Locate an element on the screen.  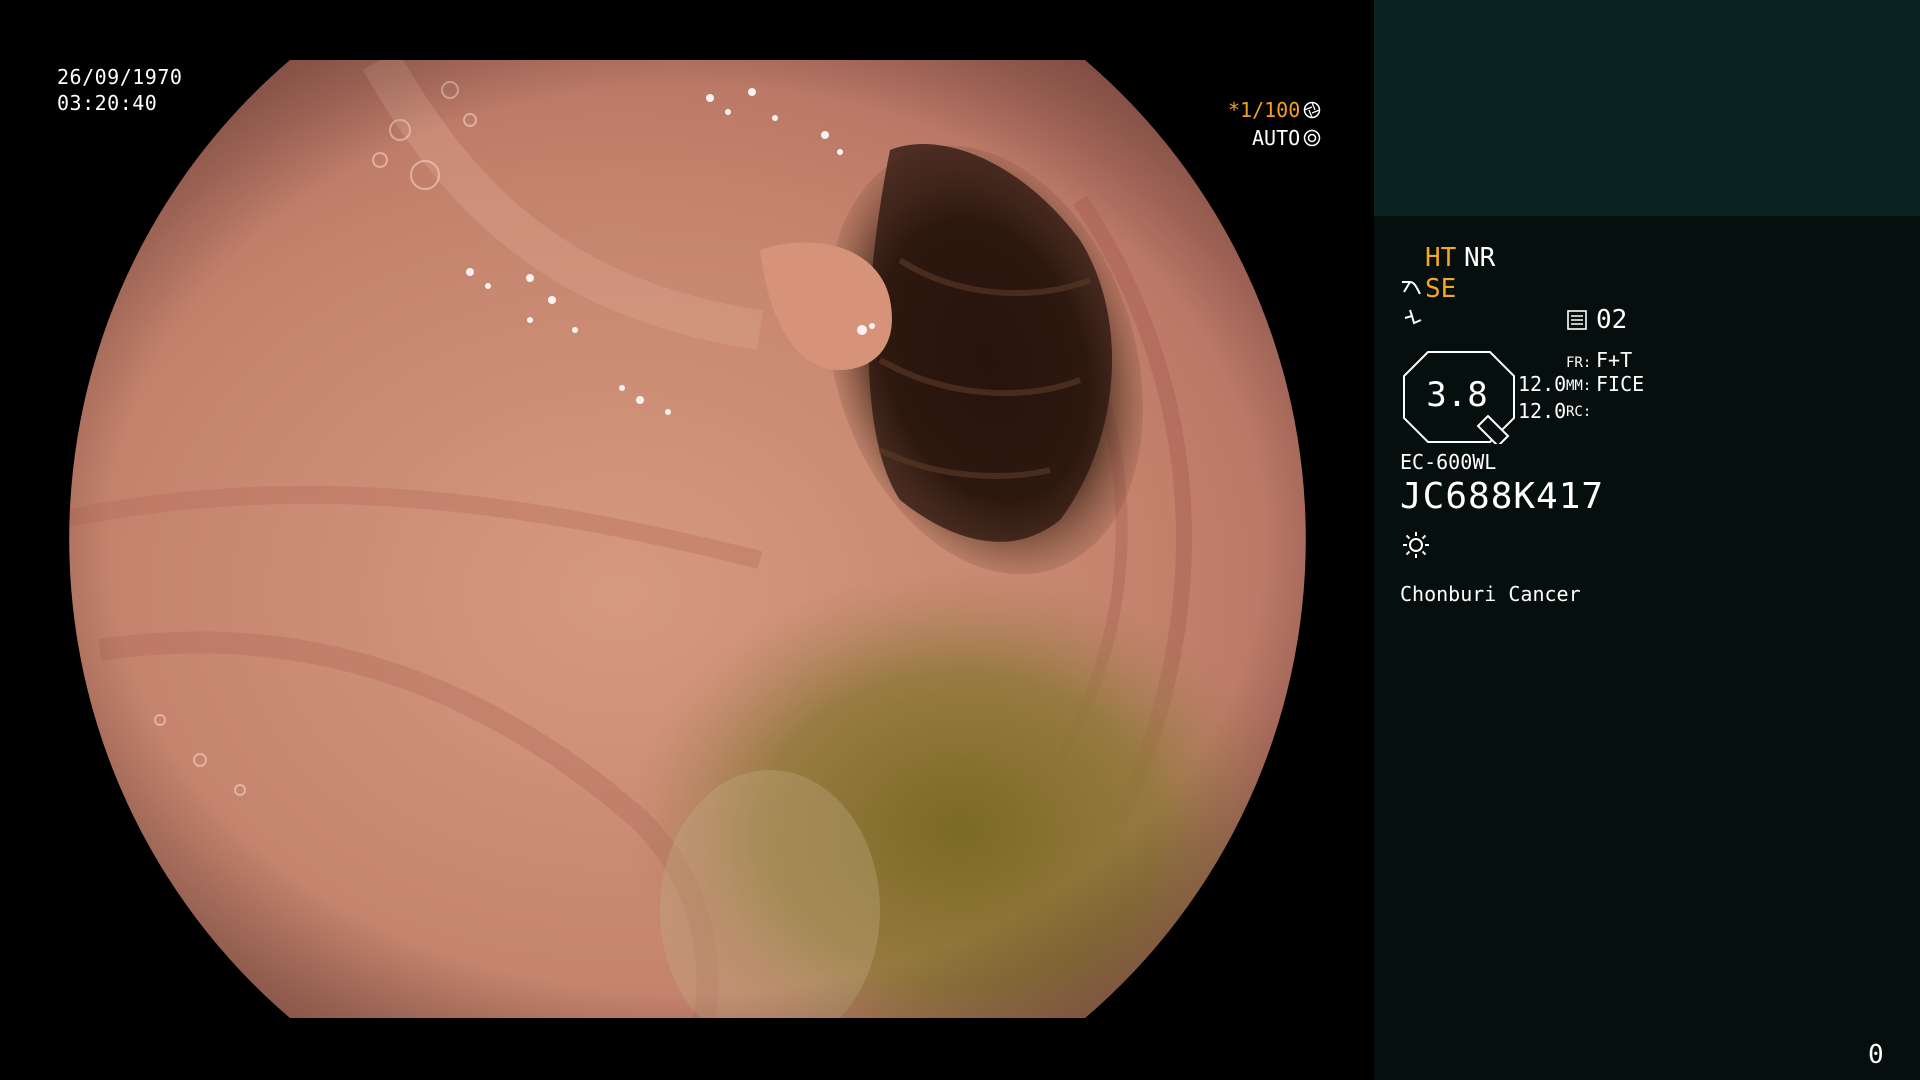
info-panel-header is located at coordinates (1647, 108).